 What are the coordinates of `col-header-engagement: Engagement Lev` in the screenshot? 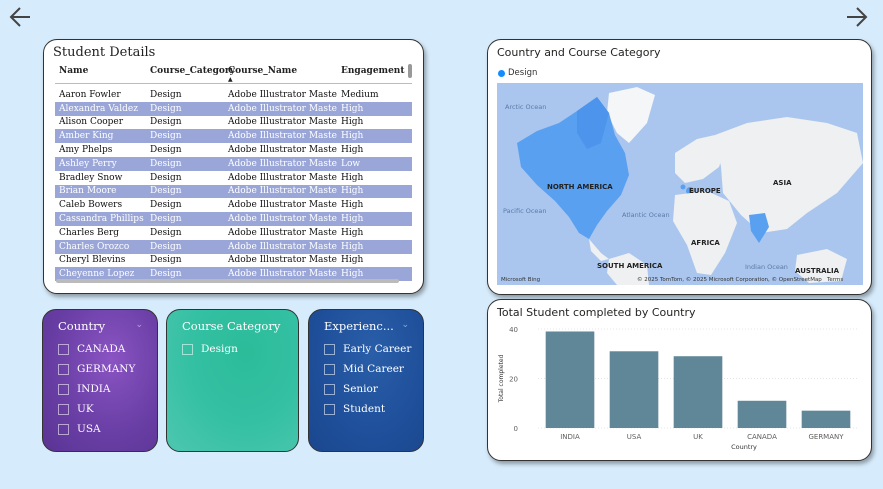 It's located at (374, 73).